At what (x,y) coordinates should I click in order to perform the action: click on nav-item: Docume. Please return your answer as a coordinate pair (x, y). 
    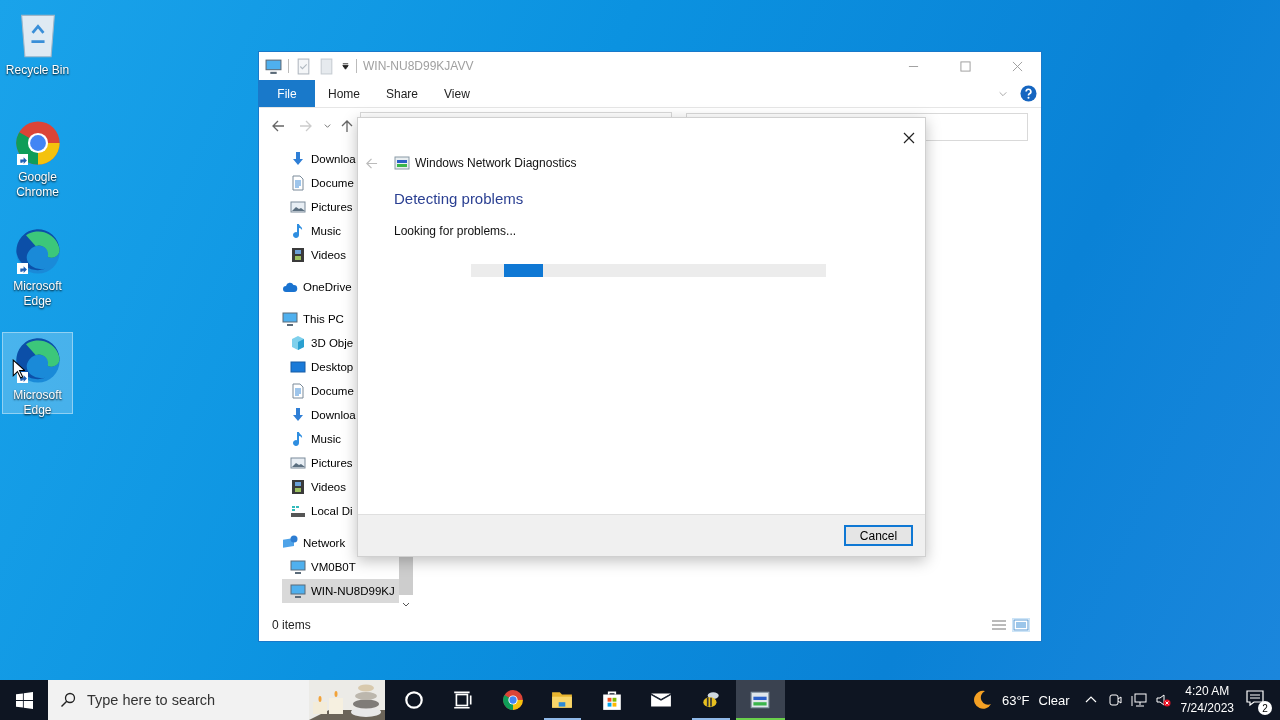
    Looking at the image, I should click on (340, 391).